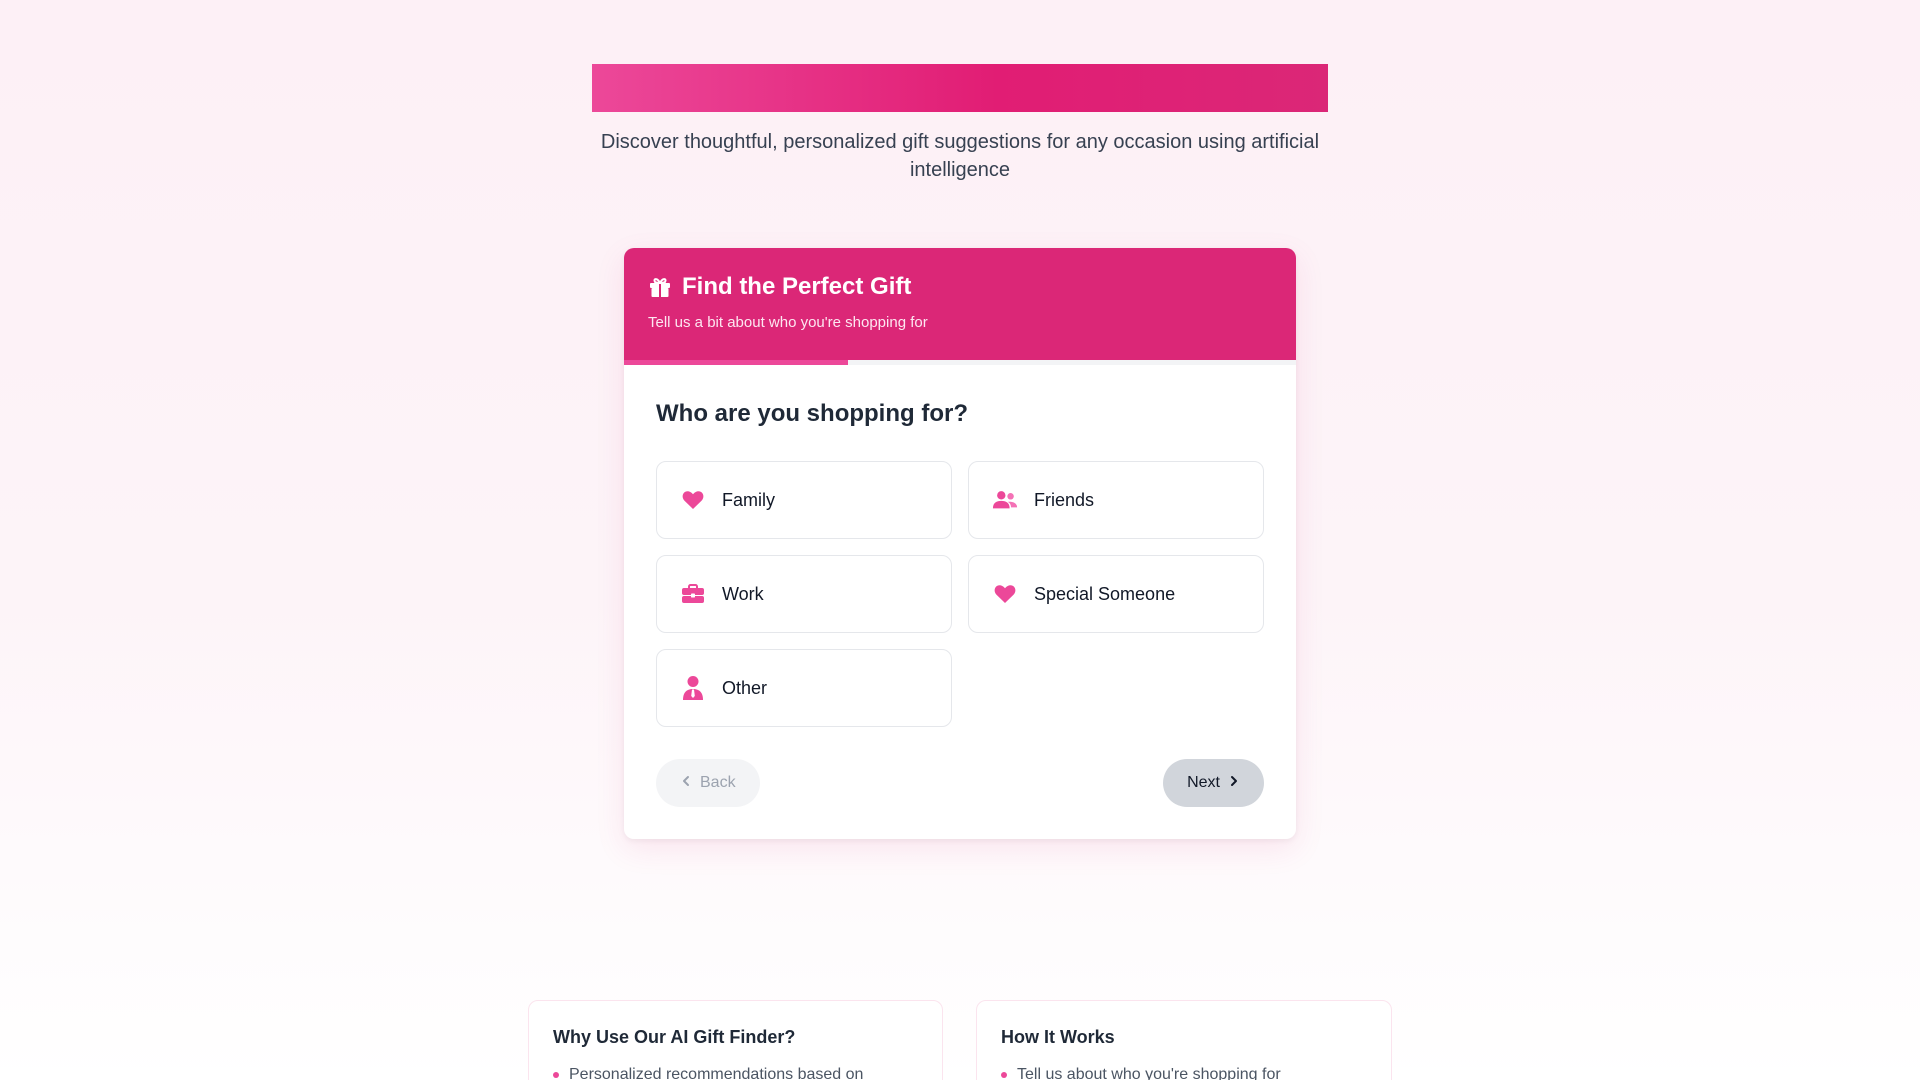  I want to click on chevron-right-icon, so click(1234, 783).